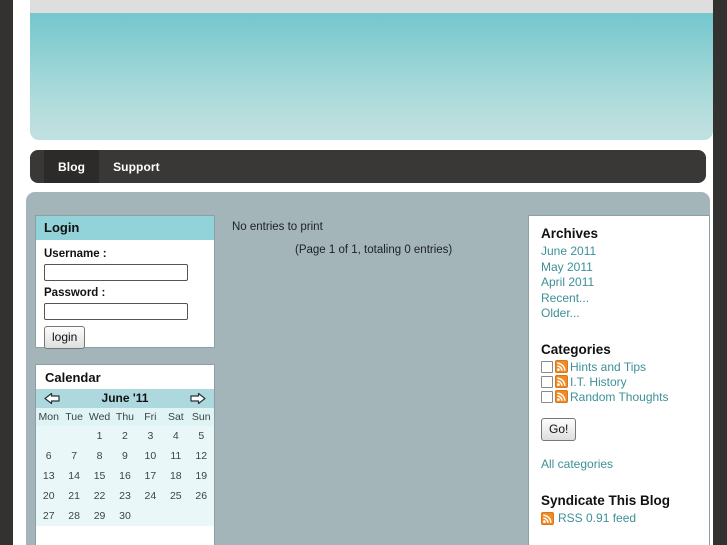 The height and width of the screenshot is (545, 727). Describe the element at coordinates (619, 268) in the screenshot. I see `archive-link-may-2011: May 2011` at that location.